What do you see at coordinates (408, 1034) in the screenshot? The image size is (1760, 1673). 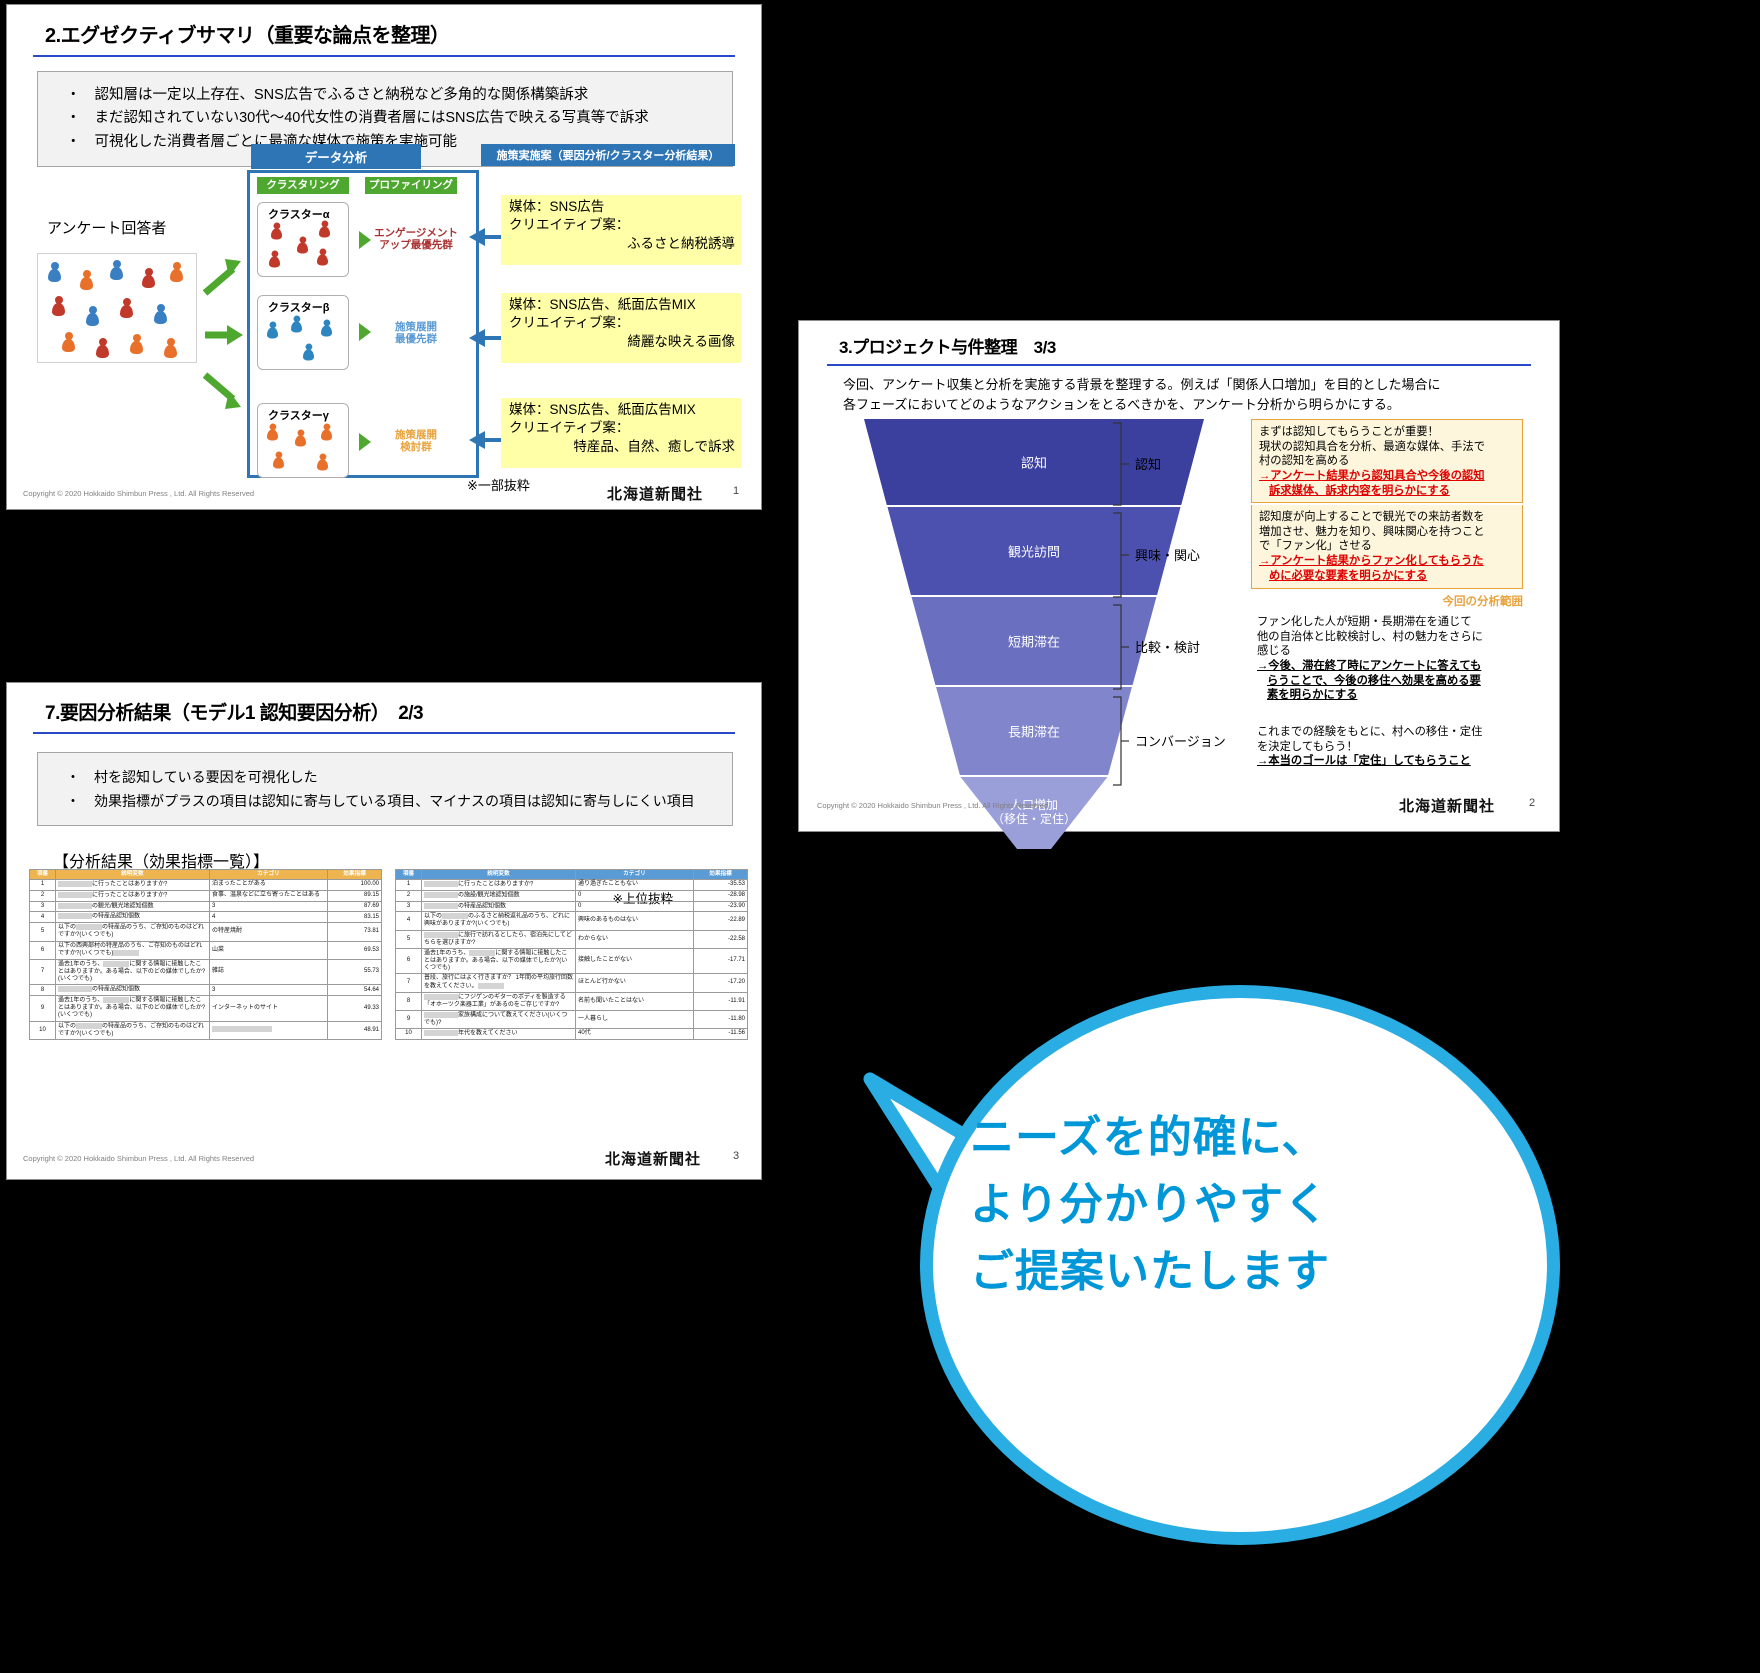 I see `cell-no: 10` at bounding box center [408, 1034].